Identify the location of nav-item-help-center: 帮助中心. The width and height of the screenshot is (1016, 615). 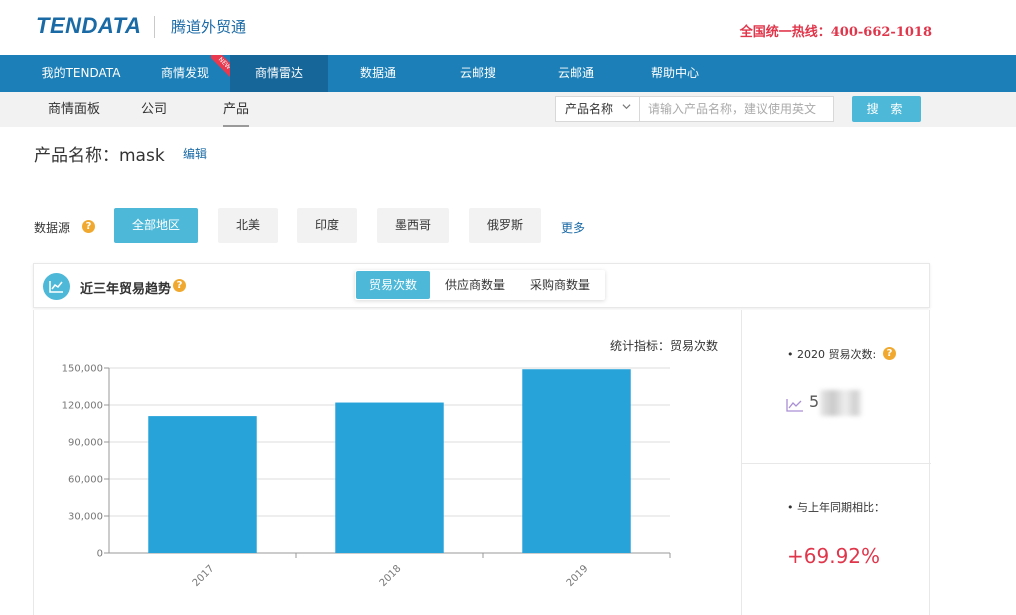
(675, 73).